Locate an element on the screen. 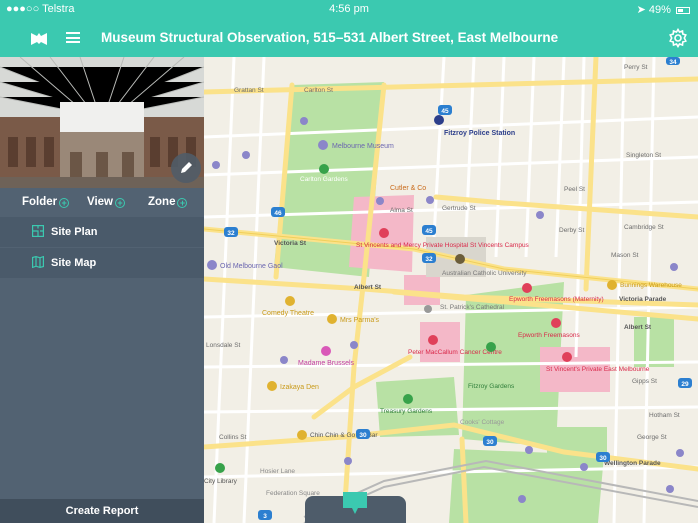  street-label-gertrude: Gertrude St is located at coordinates (459, 208).